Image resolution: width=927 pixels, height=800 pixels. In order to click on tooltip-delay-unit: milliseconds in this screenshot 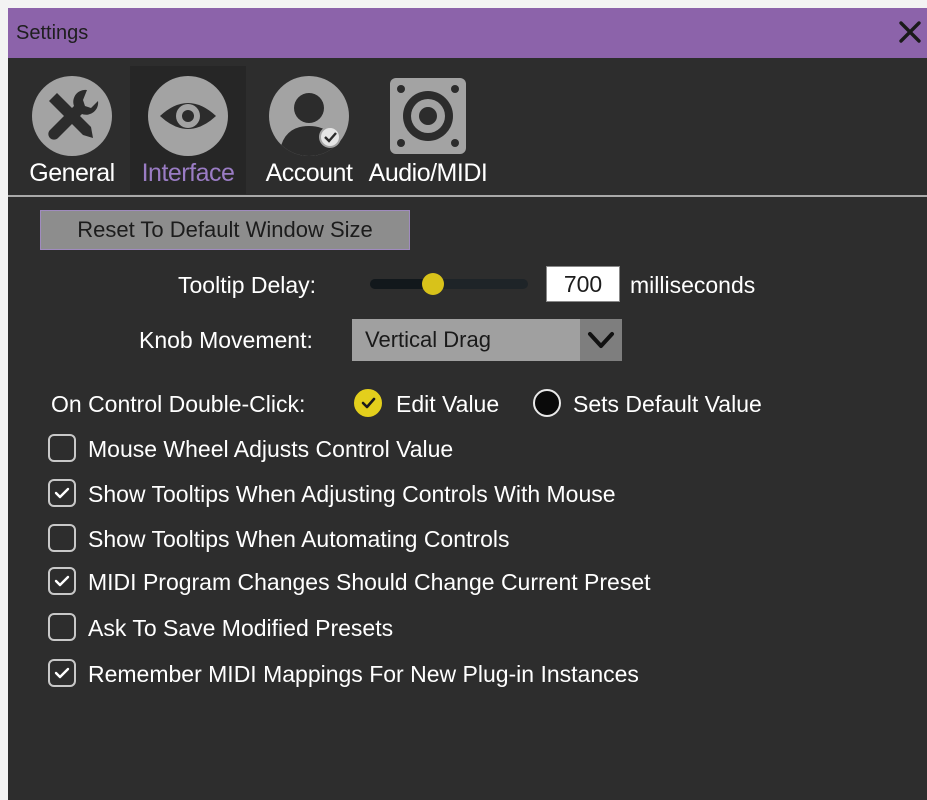, I will do `click(693, 285)`.